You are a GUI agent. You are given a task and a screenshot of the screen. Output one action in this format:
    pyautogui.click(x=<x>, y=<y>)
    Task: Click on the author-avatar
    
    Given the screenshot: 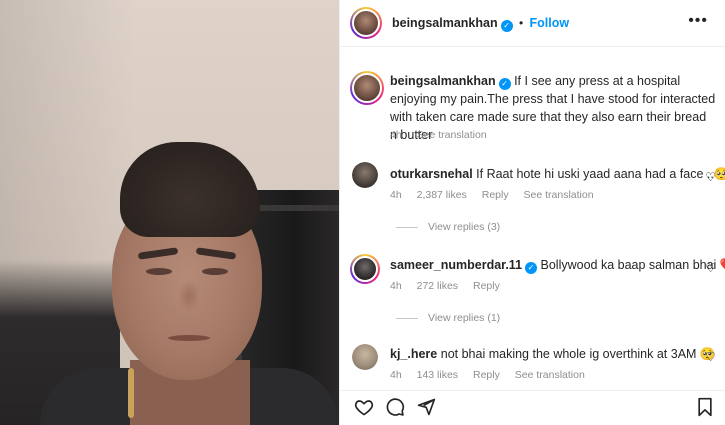 What is the action you would take?
    pyautogui.click(x=366, y=23)
    